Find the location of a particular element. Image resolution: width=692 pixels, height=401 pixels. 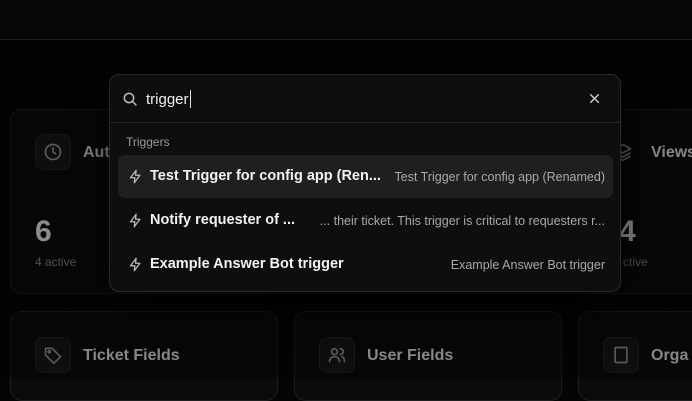

search-input is located at coordinates (356, 99).